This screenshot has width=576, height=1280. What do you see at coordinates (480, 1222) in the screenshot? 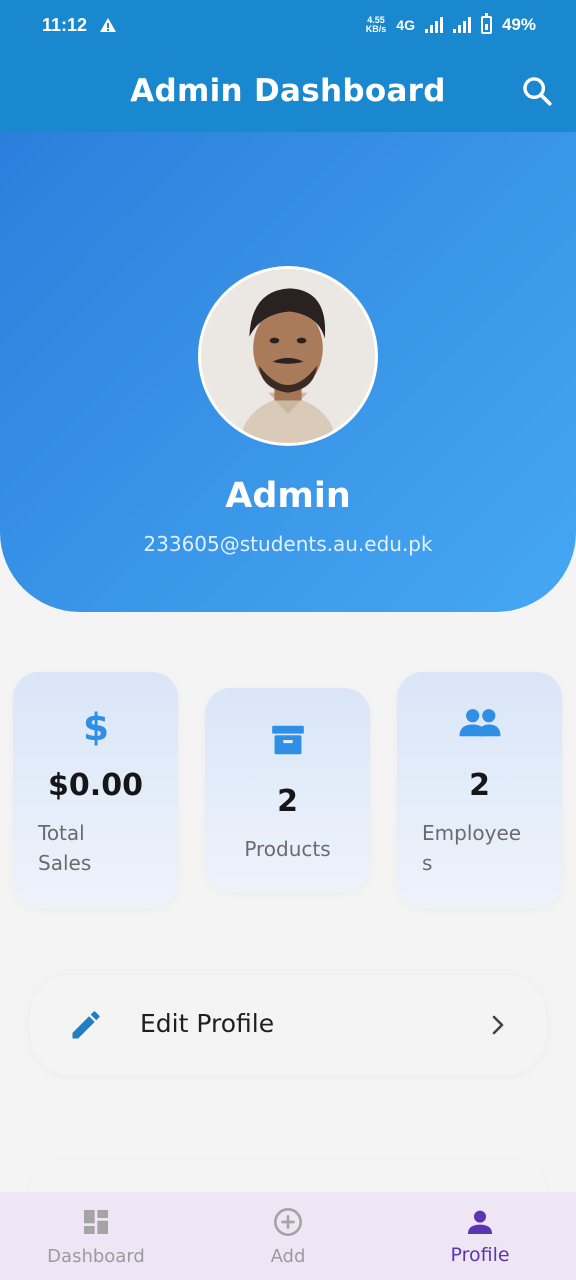
I see `person-icon` at bounding box center [480, 1222].